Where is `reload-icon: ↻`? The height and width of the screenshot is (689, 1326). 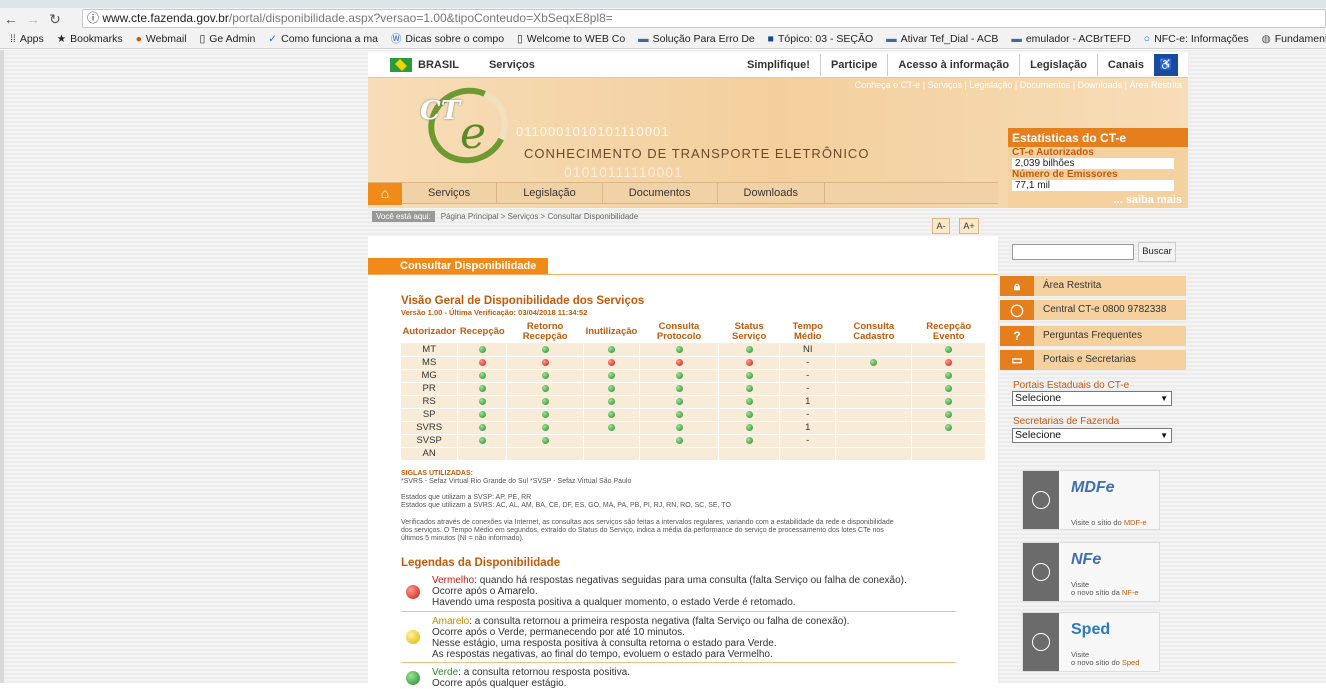
reload-icon: ↻ is located at coordinates (55, 19).